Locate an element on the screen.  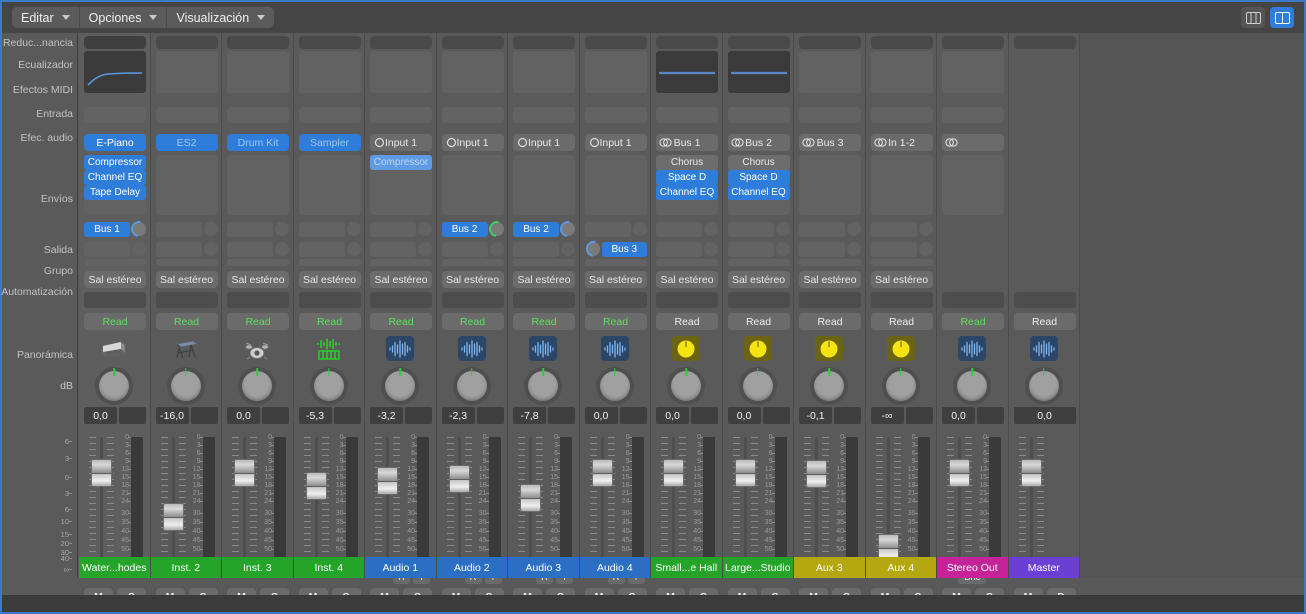
send-slot: Bus 3 is located at coordinates (614, 249).